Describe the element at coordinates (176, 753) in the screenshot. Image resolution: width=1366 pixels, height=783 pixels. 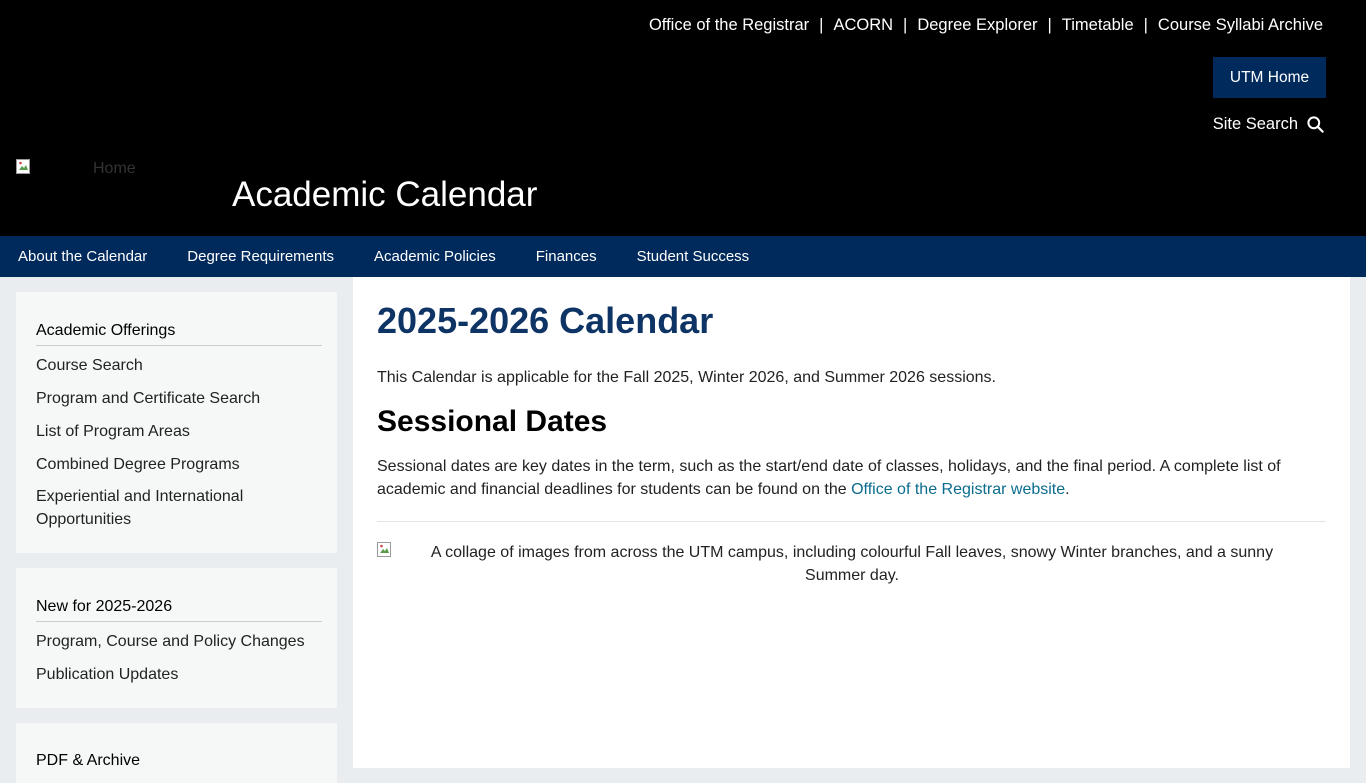
I see `sidebar-pdf-archive: PDF & Archive` at that location.